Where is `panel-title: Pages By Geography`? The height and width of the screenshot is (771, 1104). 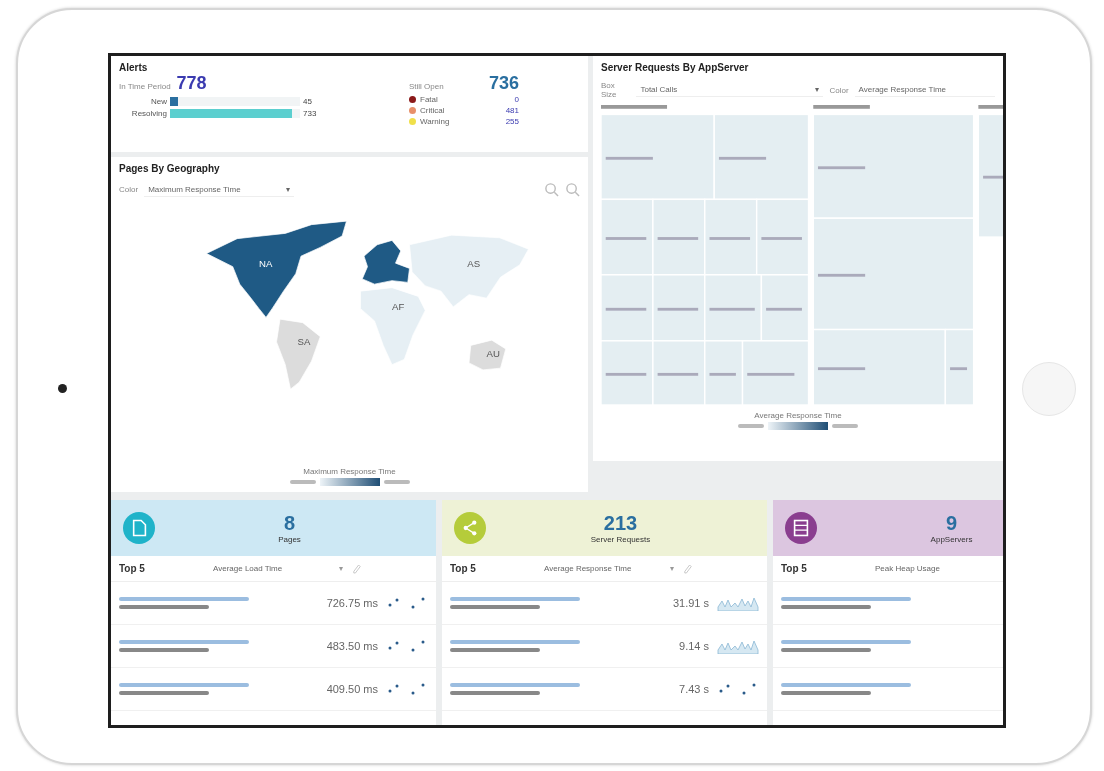
panel-title: Pages By Geography is located at coordinates (170, 168).